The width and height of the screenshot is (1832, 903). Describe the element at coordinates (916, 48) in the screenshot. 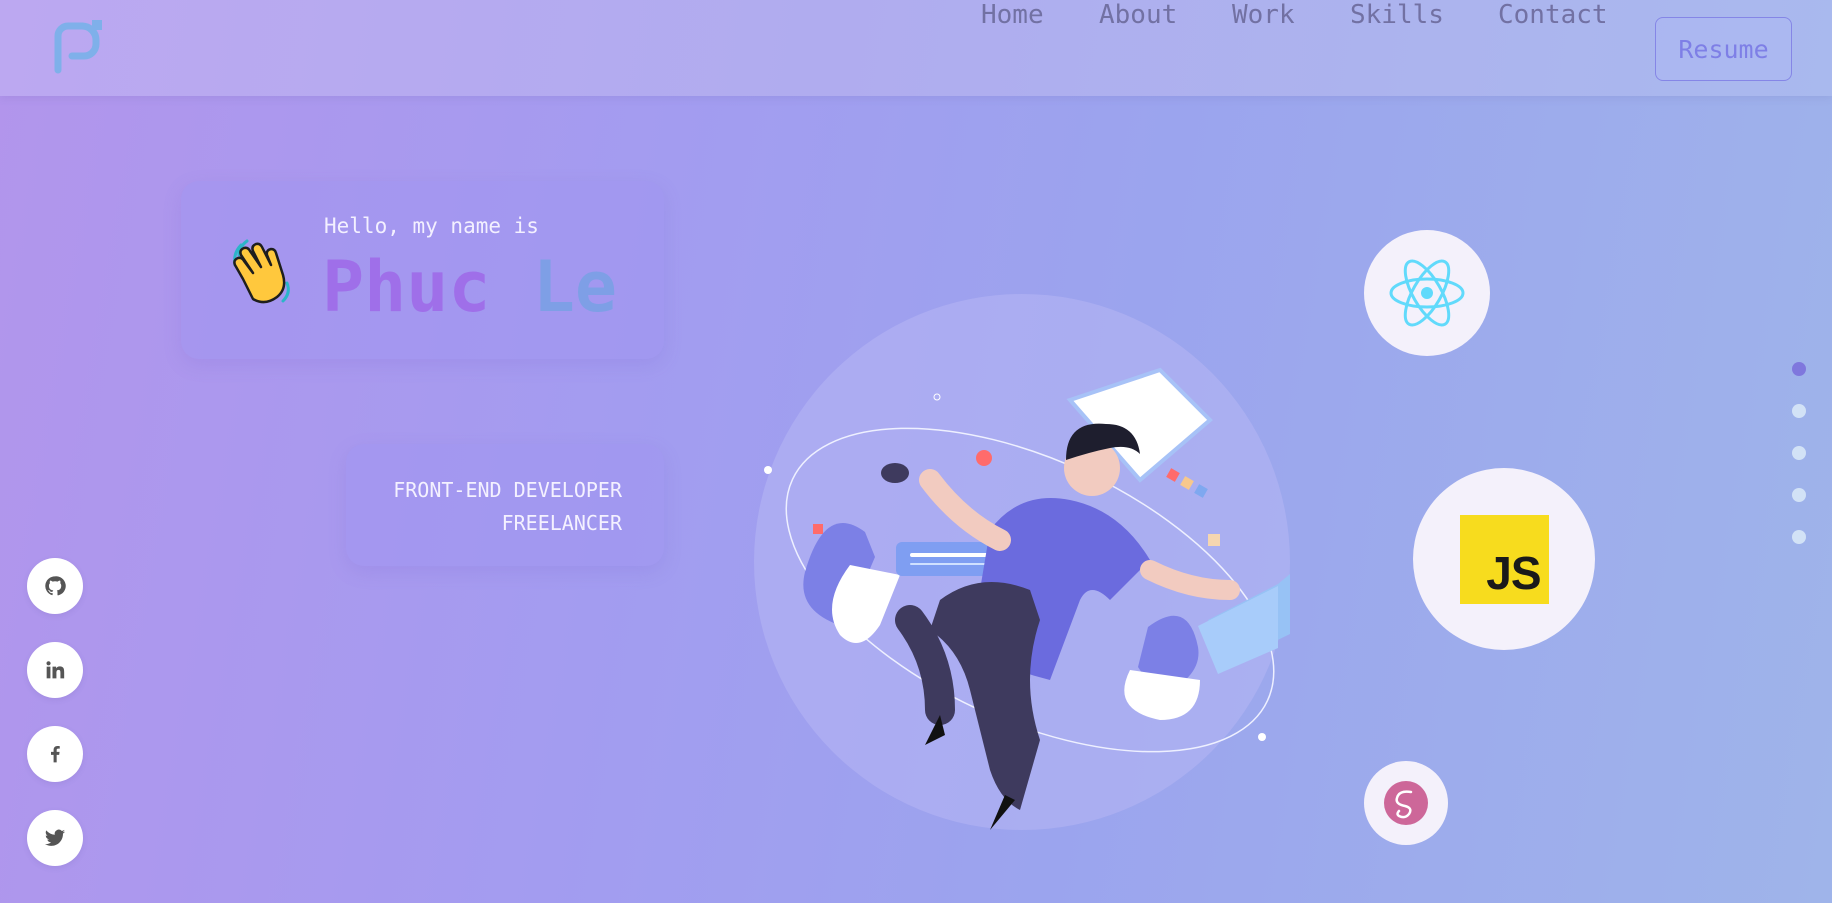

I see `site-header: Home About Work Skills Contact Resume` at that location.